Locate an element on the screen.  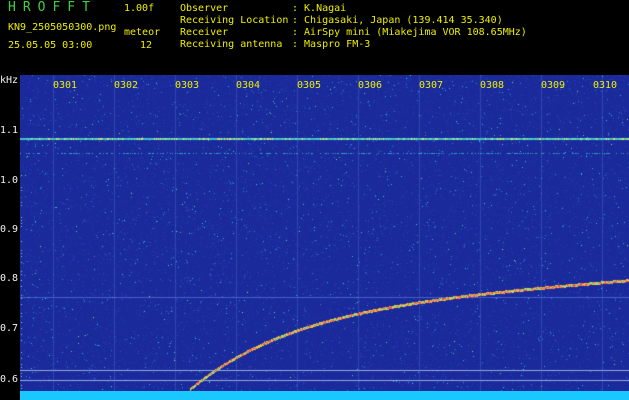
y-tick: 0.9 is located at coordinates (9, 229).